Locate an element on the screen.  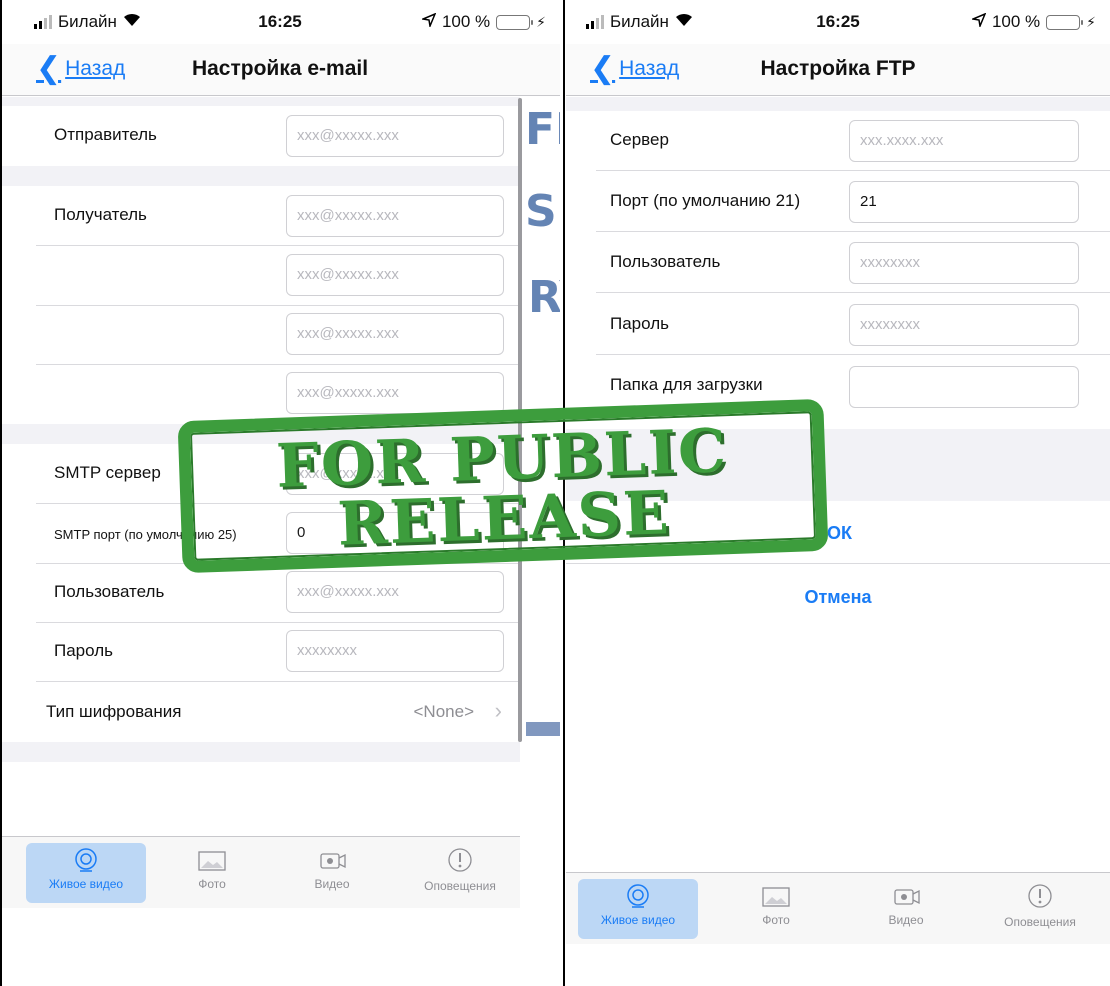
recipient-label: Получатель is located at coordinates (100, 214).